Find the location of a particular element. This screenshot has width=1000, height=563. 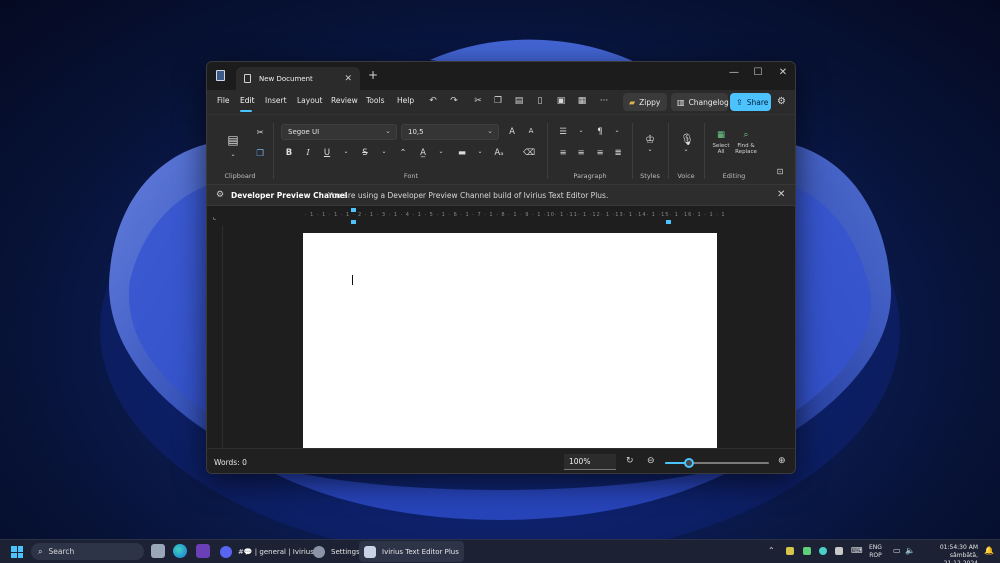

find-replace-icon: ⌕ is located at coordinates (746, 135).